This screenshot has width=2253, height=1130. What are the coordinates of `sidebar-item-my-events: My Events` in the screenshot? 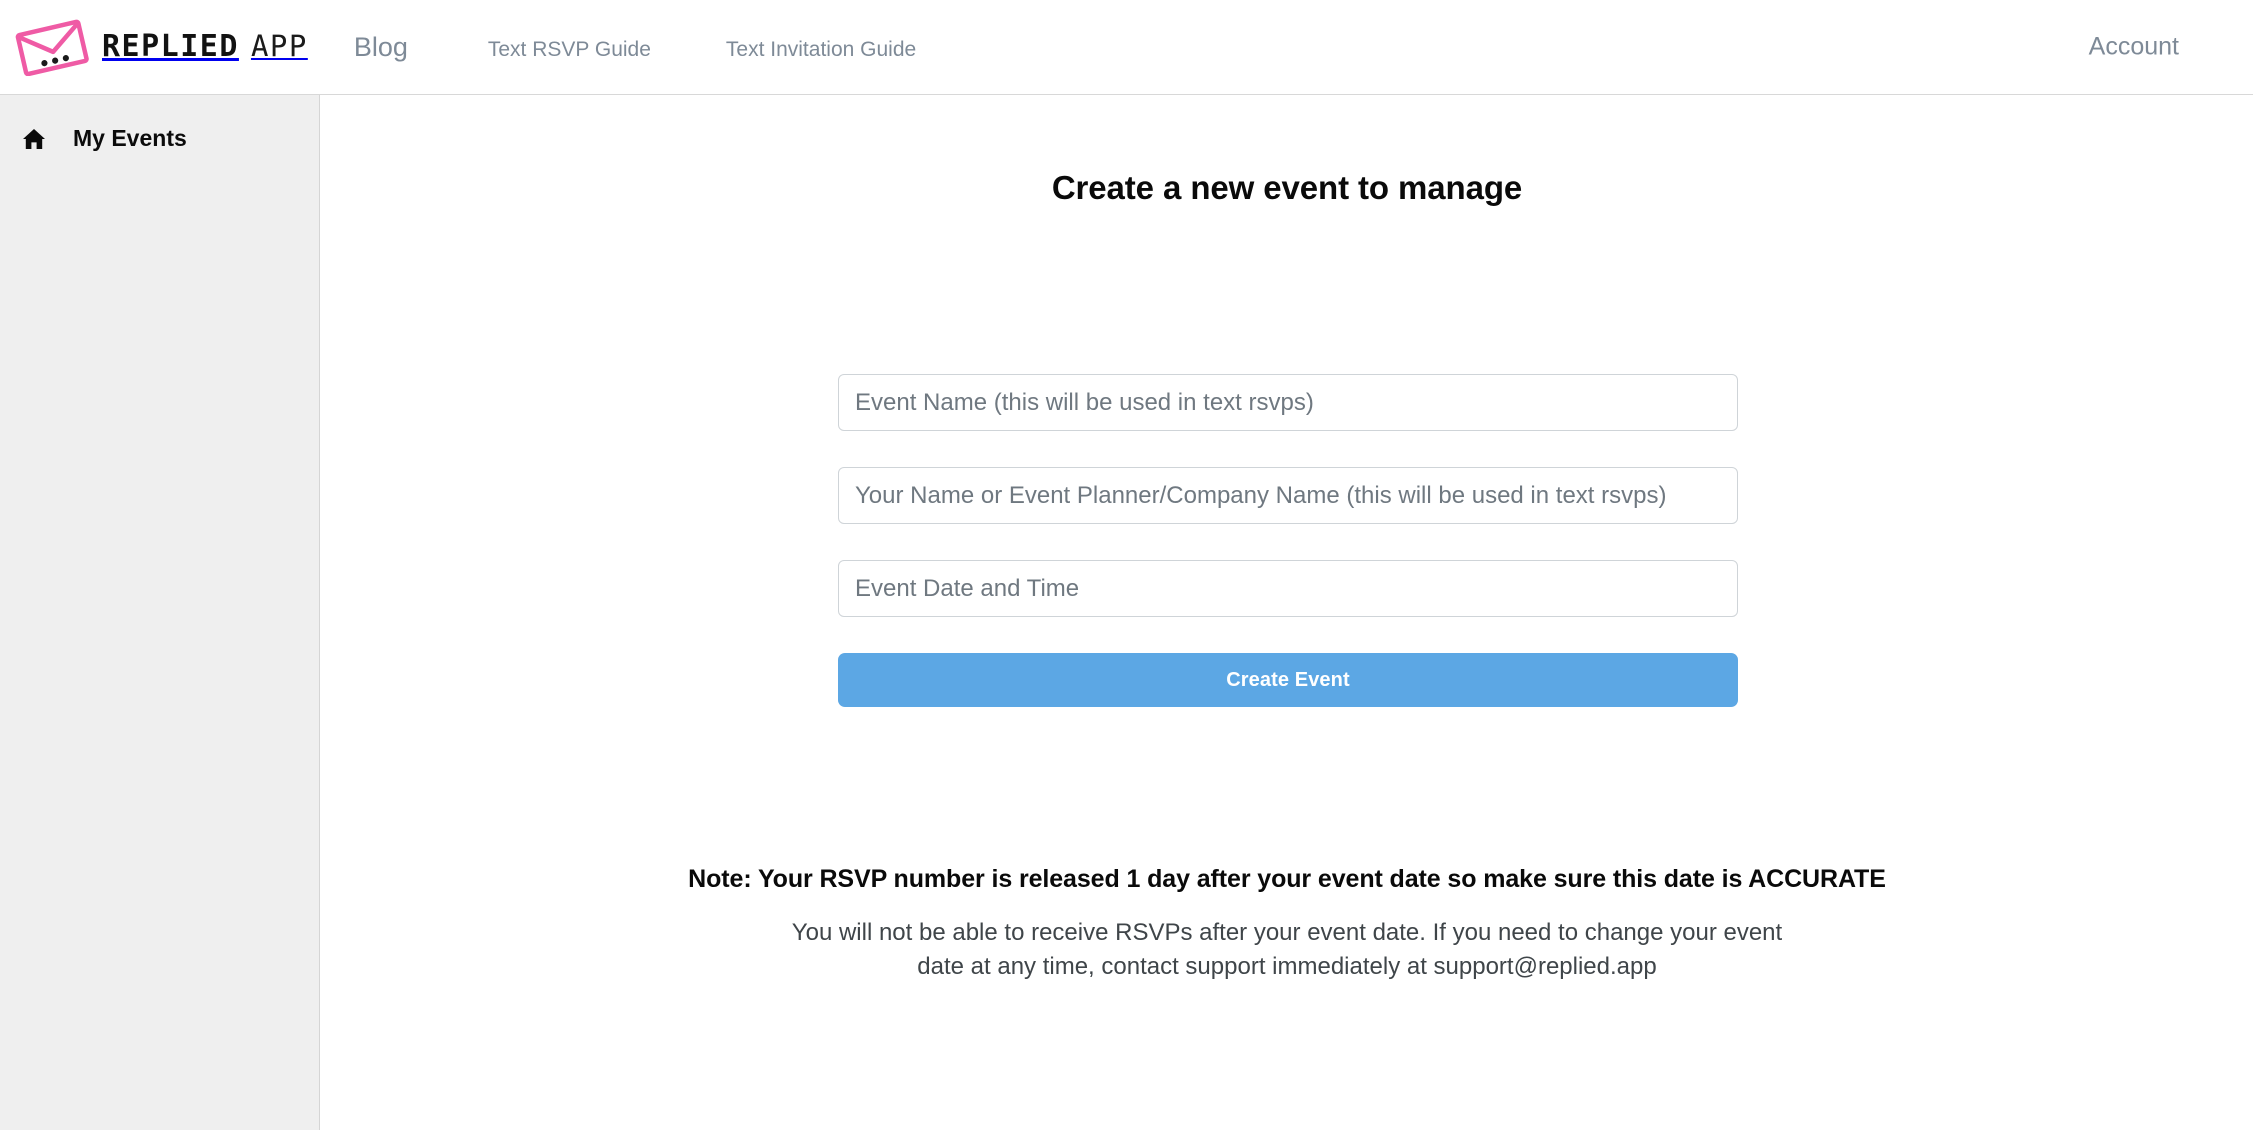 It's located at (159, 123).